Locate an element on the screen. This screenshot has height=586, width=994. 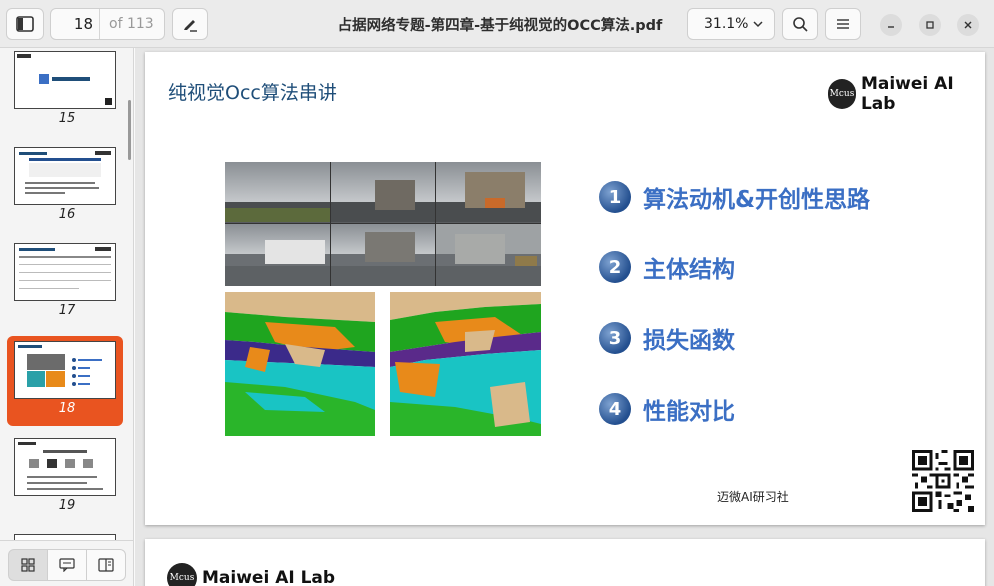
hamburger-icon is located at coordinates (843, 24).